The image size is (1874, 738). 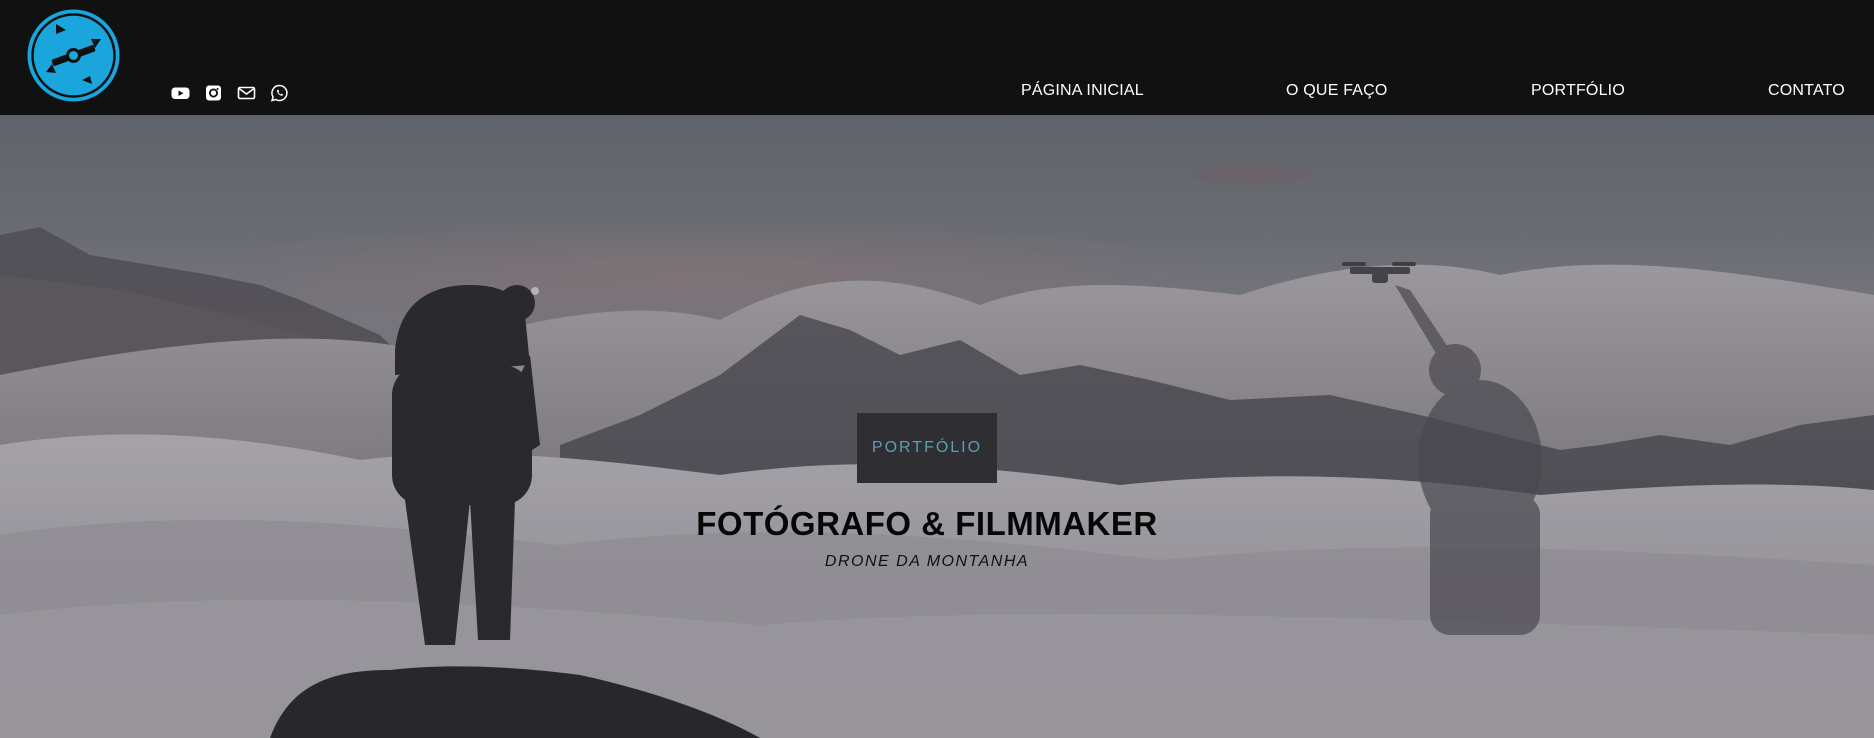 What do you see at coordinates (927, 448) in the screenshot?
I see `portfolio-button: PORTFÓLIO` at bounding box center [927, 448].